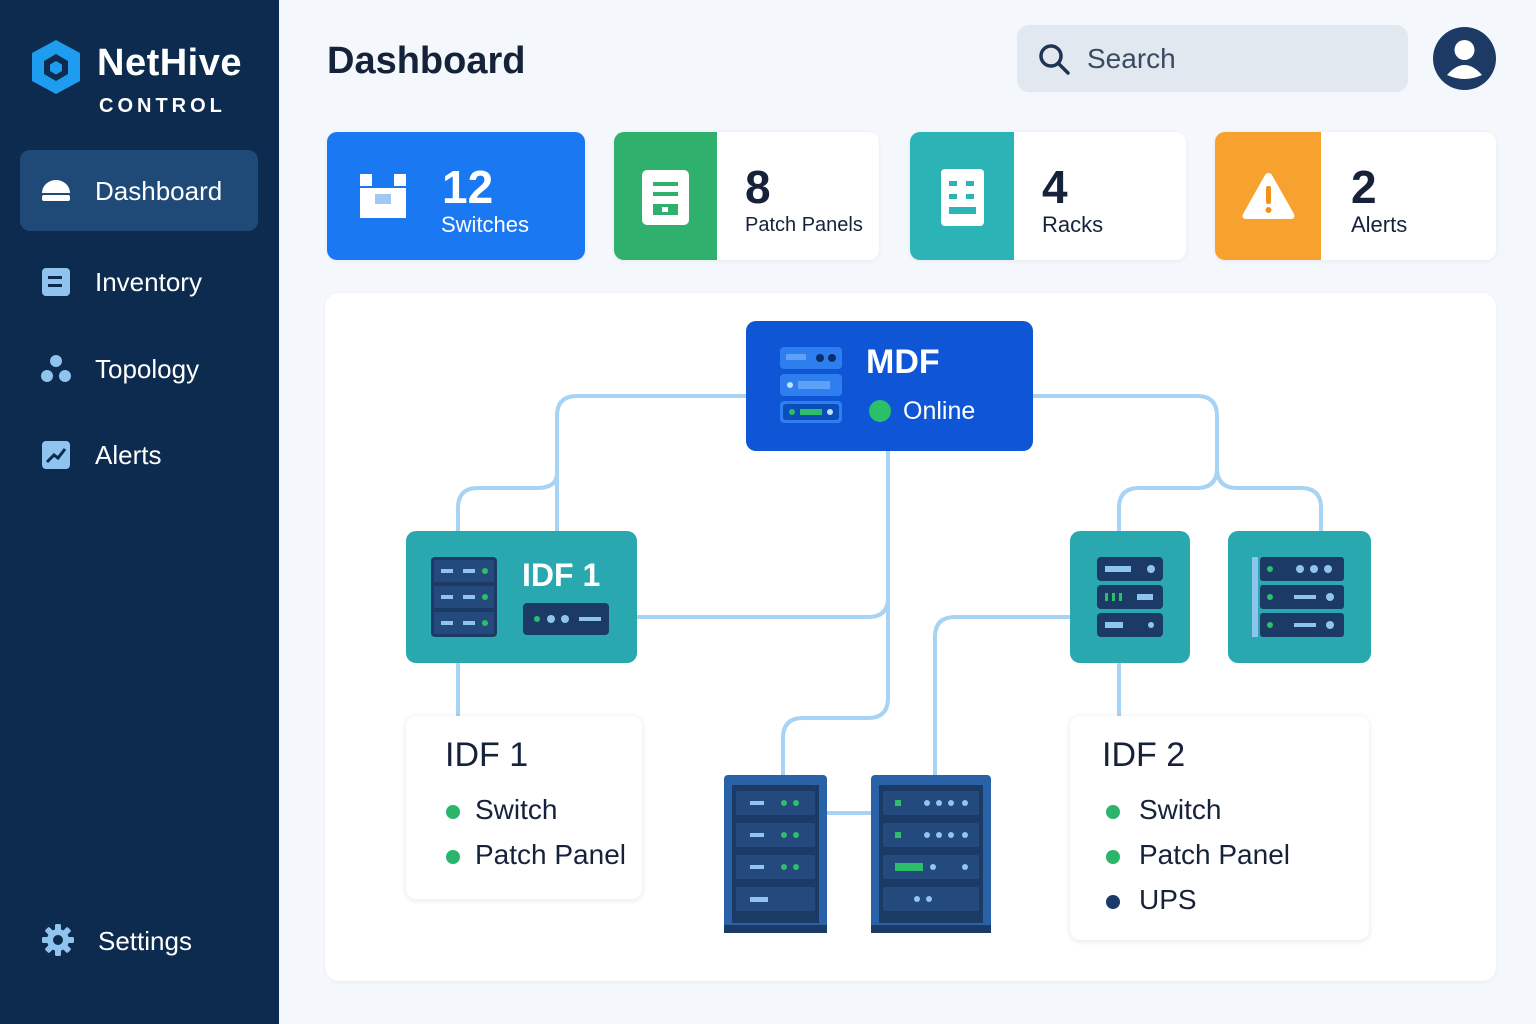  What do you see at coordinates (56, 368) in the screenshot?
I see `topology-icon` at bounding box center [56, 368].